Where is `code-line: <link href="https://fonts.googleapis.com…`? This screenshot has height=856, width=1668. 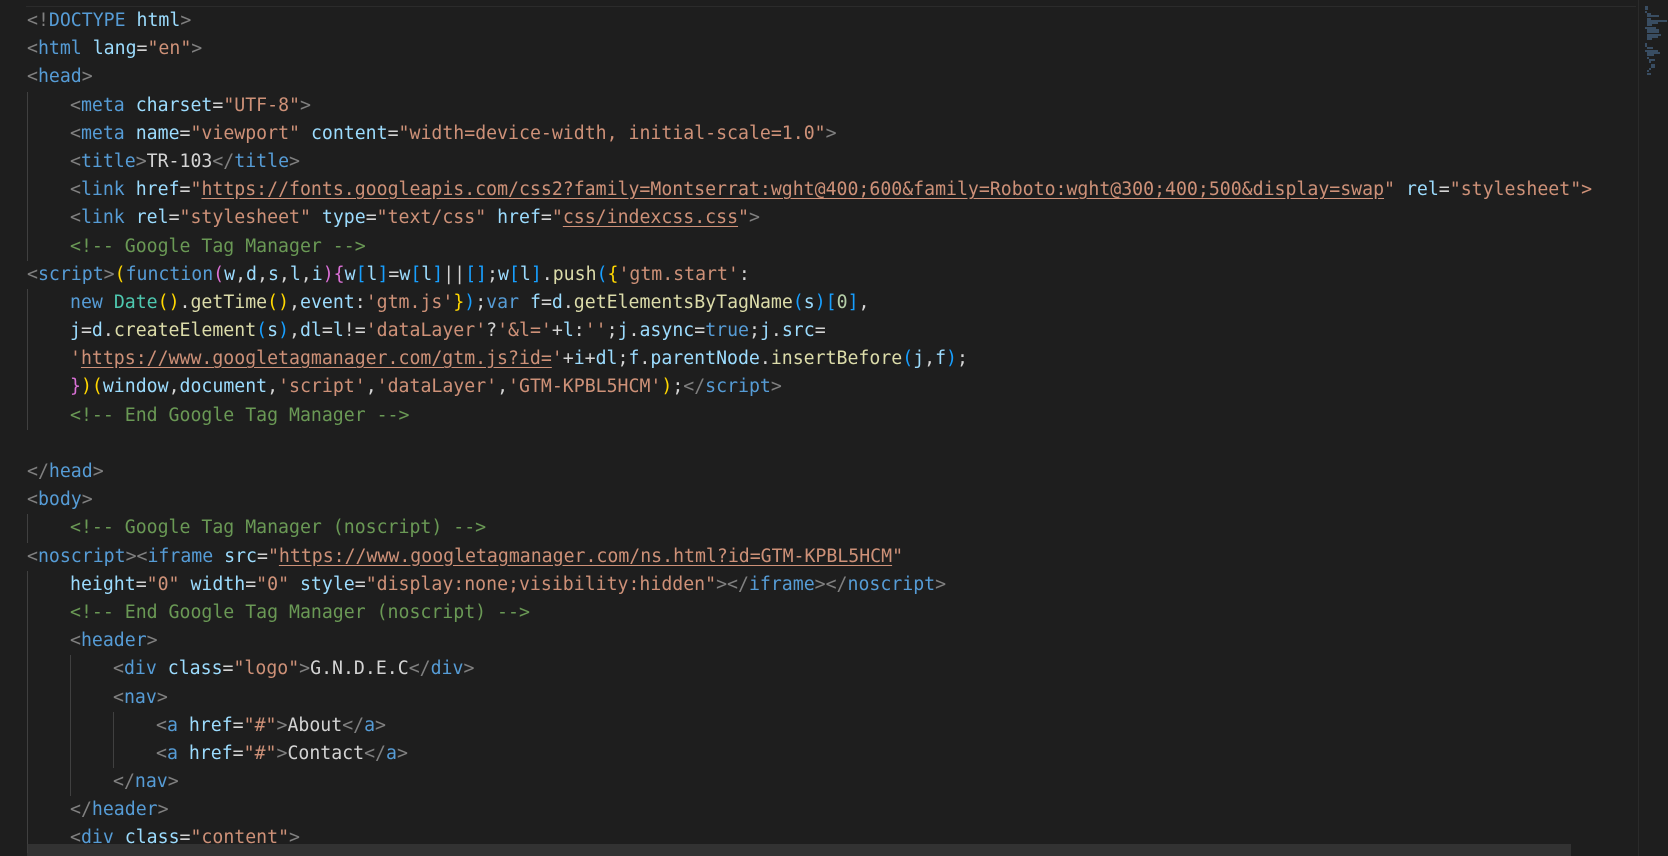
code-line: <link href="https://fonts.googleapis.com… is located at coordinates (831, 190).